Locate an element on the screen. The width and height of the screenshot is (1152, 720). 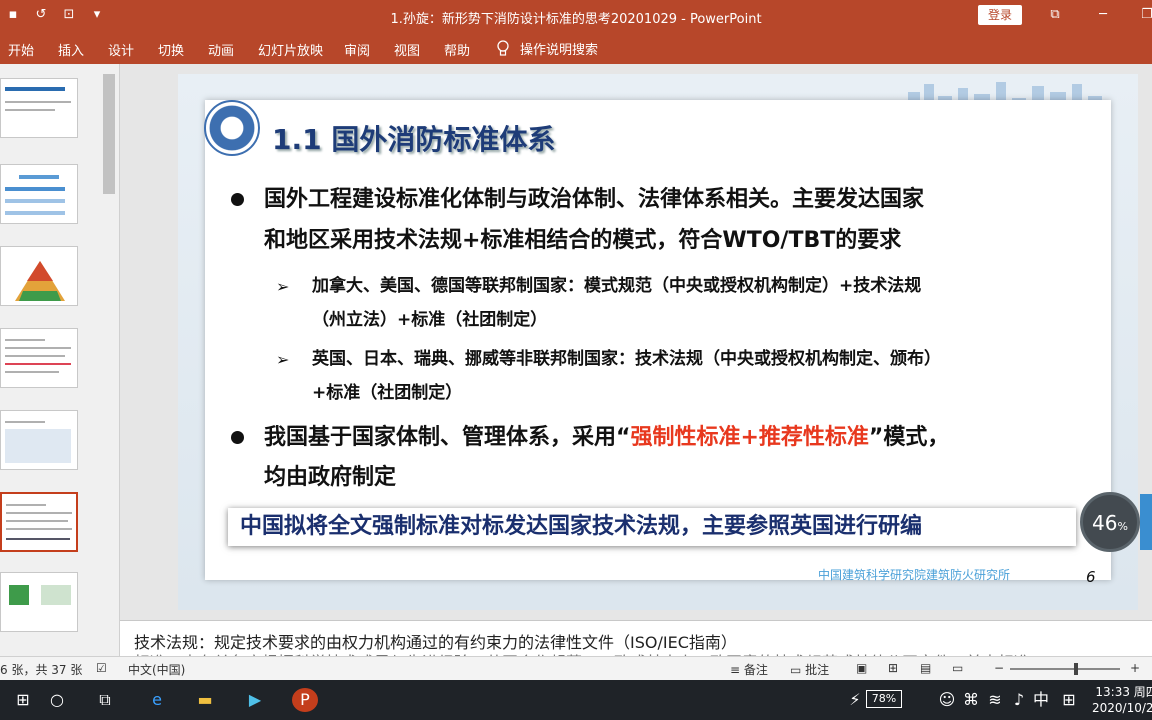
tell-me-search: 操作说明搜索 is located at coordinates (547, 48).